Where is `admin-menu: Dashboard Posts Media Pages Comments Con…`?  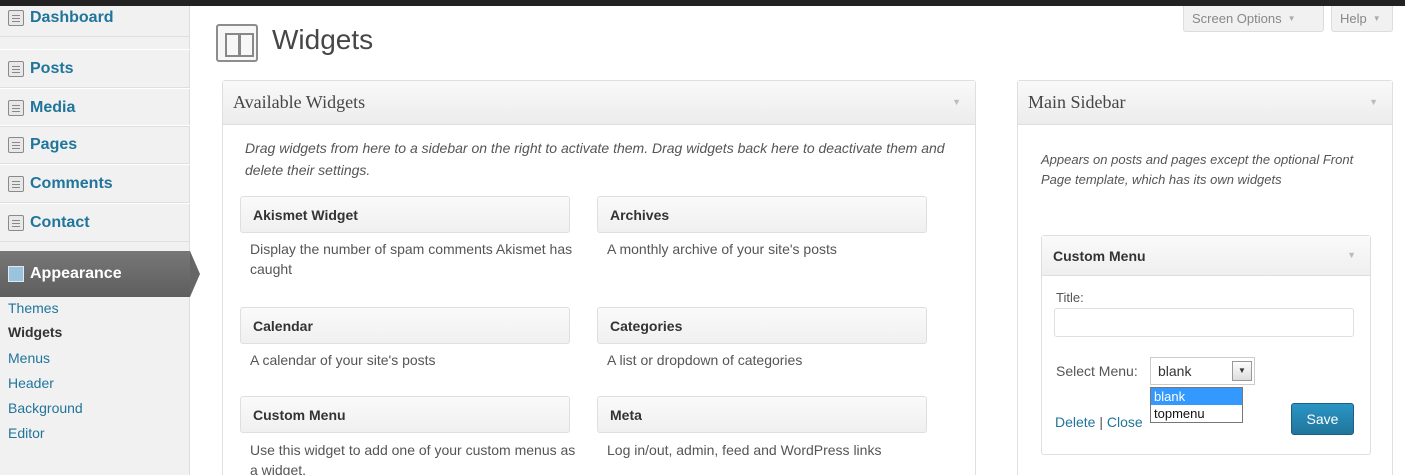
admin-menu: Dashboard Posts Media Pages Comments Con… is located at coordinates (100, 237).